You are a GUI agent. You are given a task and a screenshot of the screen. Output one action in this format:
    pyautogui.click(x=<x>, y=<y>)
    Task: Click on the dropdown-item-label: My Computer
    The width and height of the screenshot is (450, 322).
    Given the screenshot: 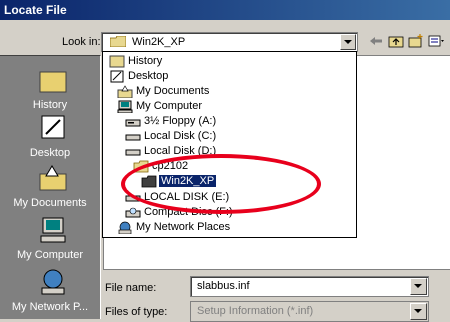 What is the action you would take?
    pyautogui.click(x=169, y=106)
    